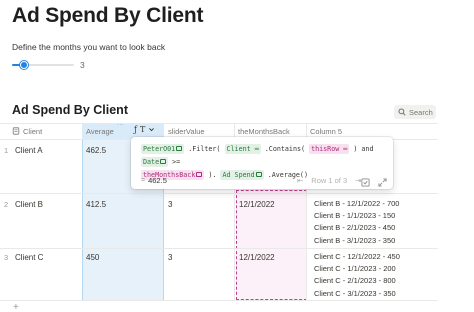  Describe the element at coordinates (82, 65) in the screenshot. I see `slider-value: 3` at that location.